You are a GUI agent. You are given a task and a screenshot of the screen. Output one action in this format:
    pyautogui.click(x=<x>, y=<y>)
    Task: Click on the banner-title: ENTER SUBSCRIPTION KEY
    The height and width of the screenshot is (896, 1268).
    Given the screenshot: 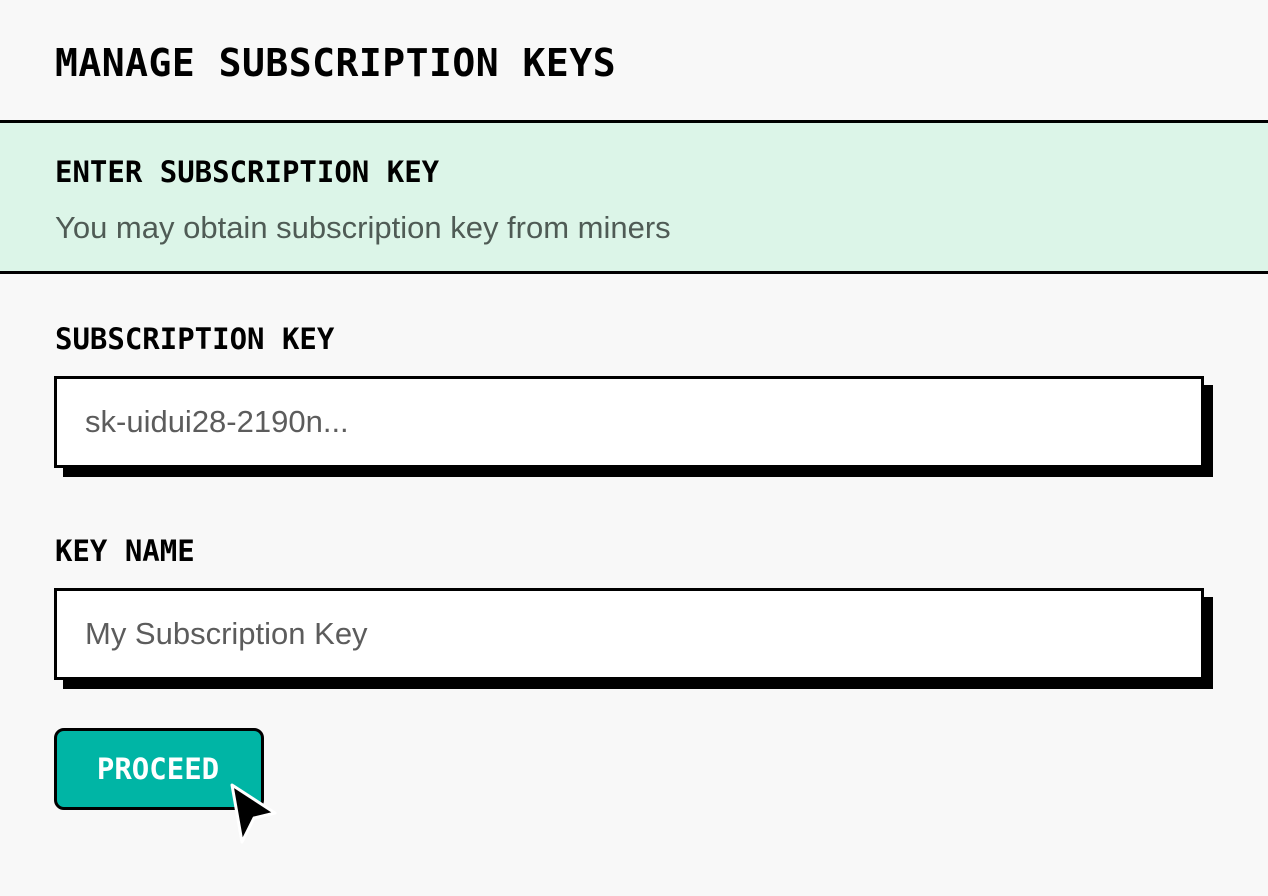 What is the action you would take?
    pyautogui.click(x=247, y=172)
    